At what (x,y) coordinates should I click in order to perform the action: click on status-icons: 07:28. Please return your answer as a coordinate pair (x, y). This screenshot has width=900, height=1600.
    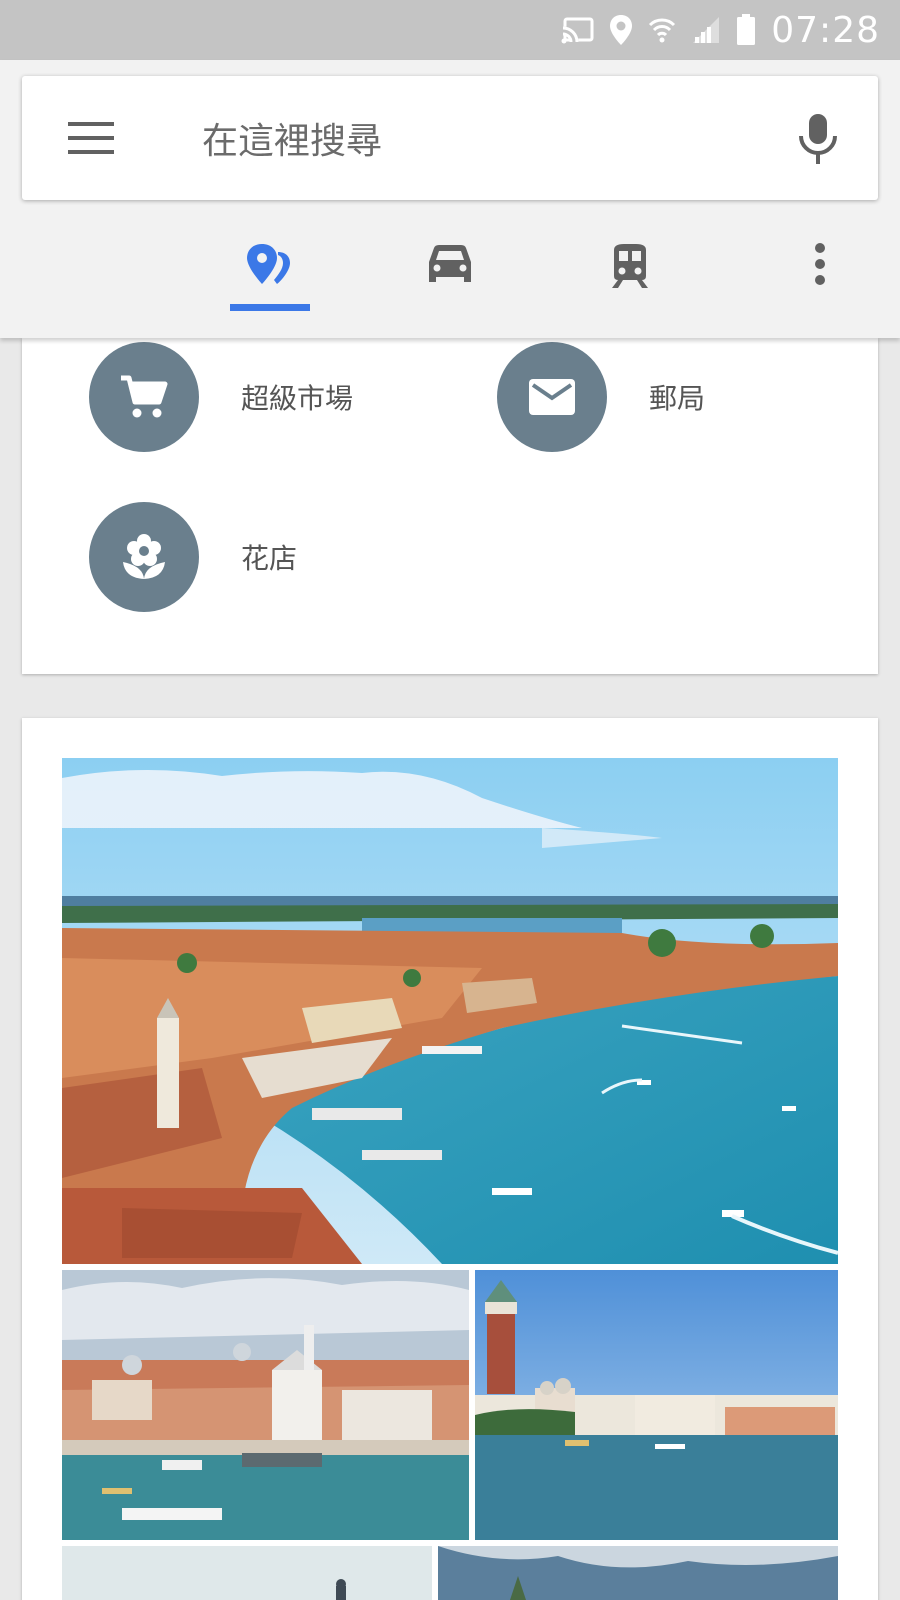
    Looking at the image, I should click on (720, 30).